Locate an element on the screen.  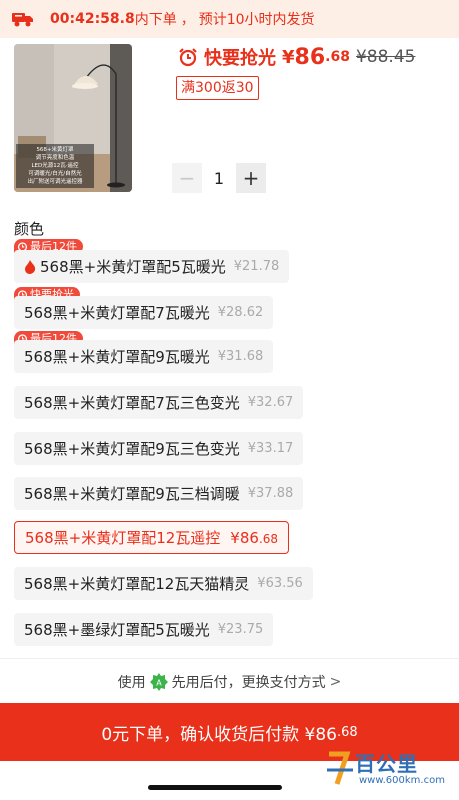
flash-sale-label: 快要抢光 is located at coordinates (240, 58).